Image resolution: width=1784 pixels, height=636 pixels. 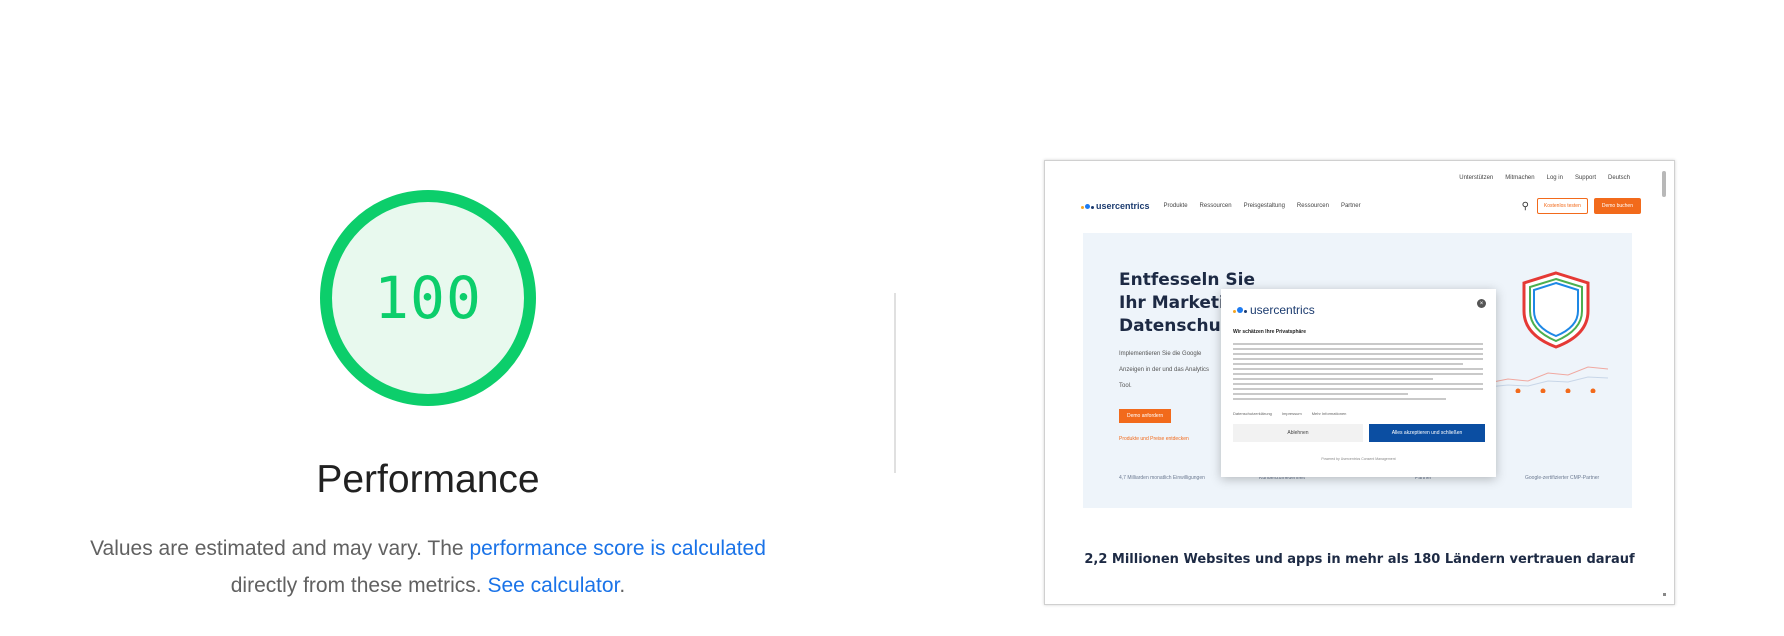 What do you see at coordinates (1562, 206) in the screenshot?
I see `site-trial-button: Kostenlos testen` at bounding box center [1562, 206].